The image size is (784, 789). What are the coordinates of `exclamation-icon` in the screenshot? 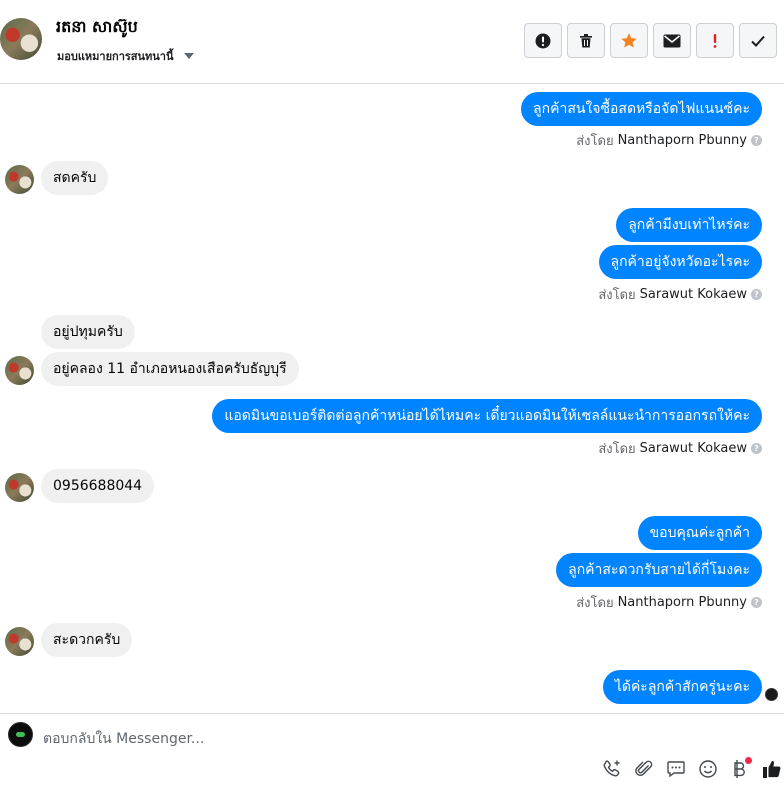 It's located at (715, 40).